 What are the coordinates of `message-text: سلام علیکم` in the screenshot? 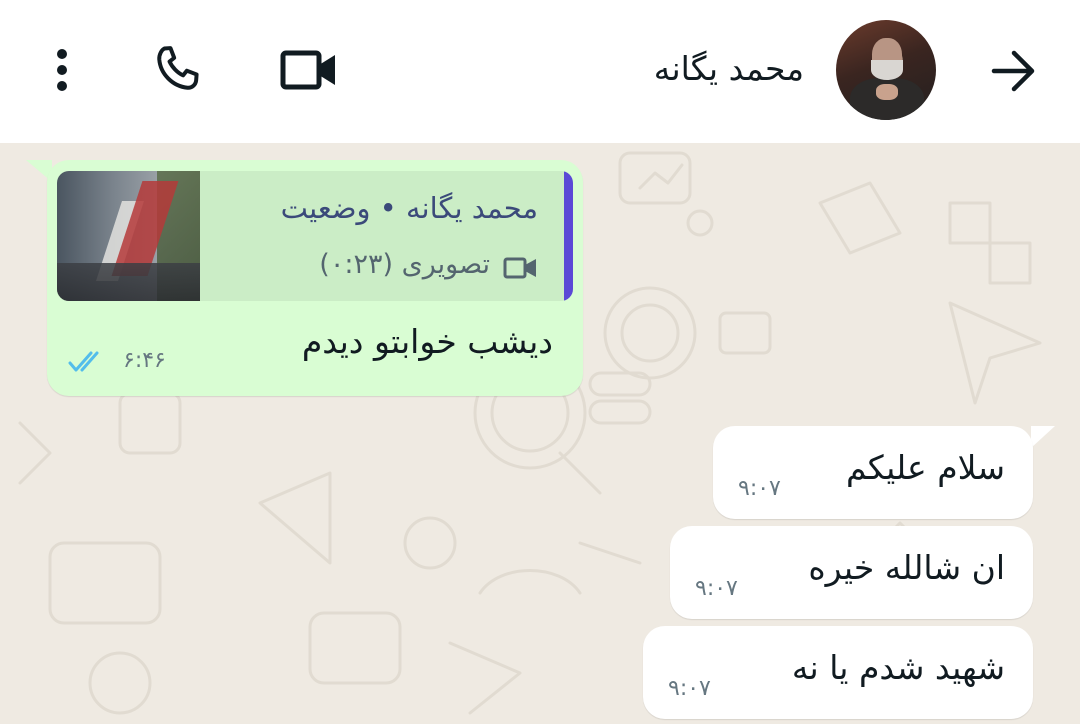 It's located at (925, 467).